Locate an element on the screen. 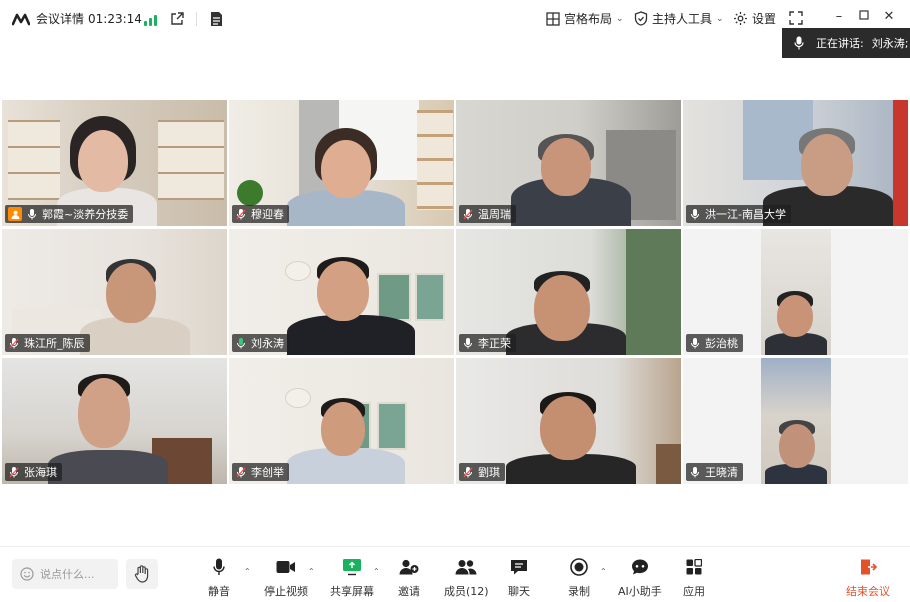  document-icon is located at coordinates (216, 19).